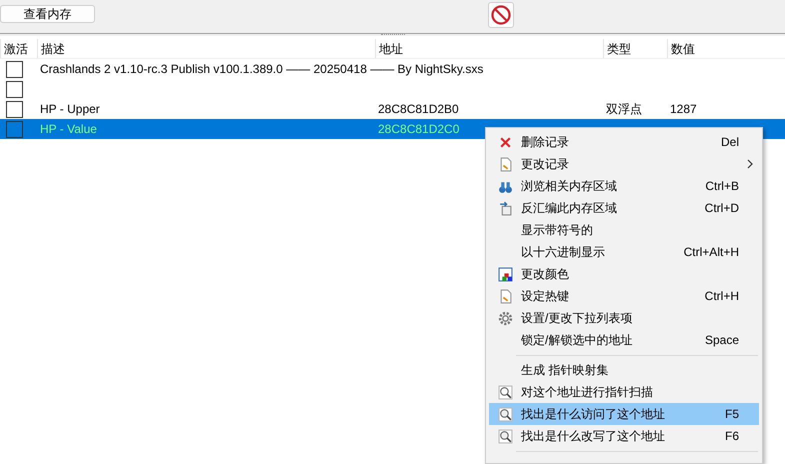 This screenshot has width=785, height=464. I want to click on menu-item: 显示带符号的, so click(624, 230).